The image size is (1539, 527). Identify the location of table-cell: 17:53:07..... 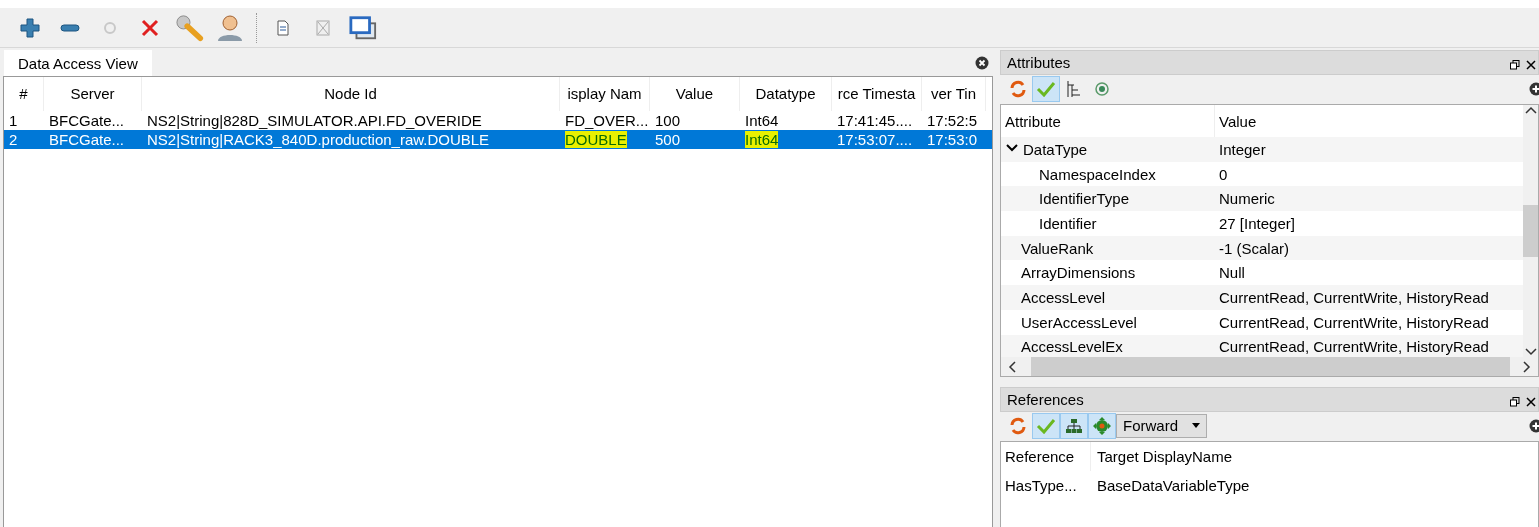
(875, 139).